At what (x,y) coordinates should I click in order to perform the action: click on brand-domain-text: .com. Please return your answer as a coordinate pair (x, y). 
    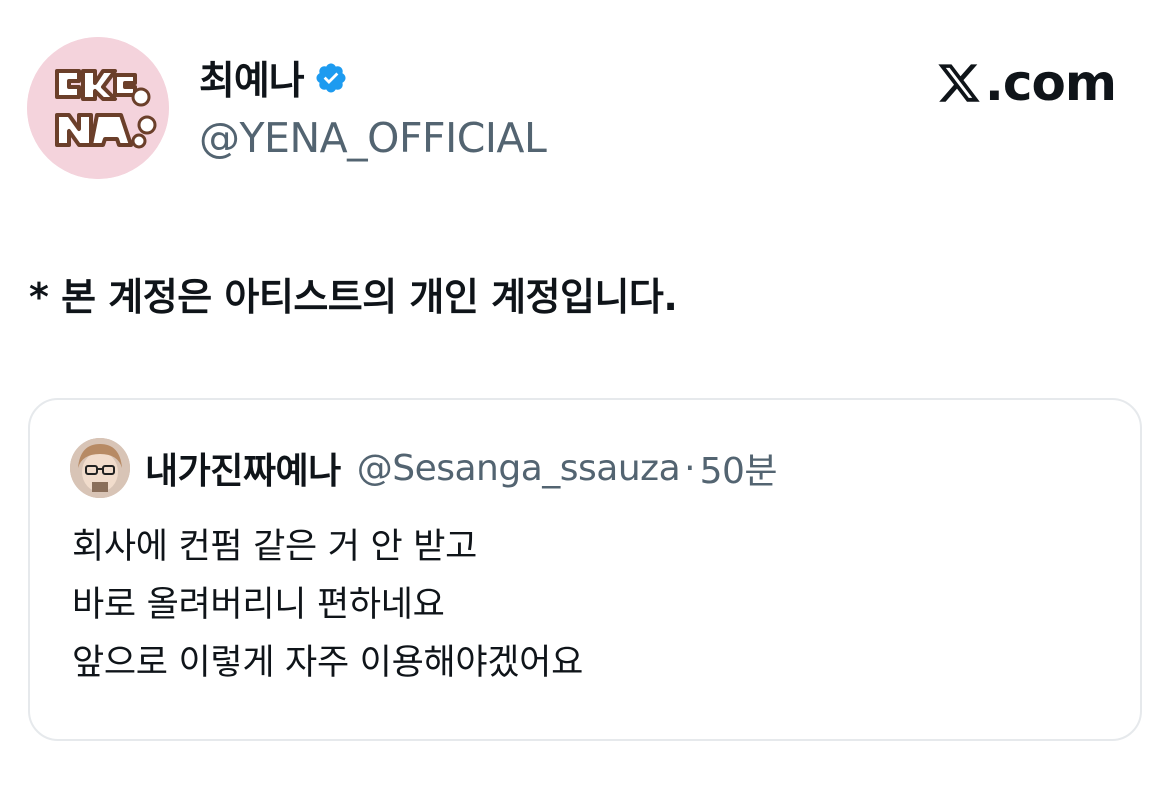
    Looking at the image, I should click on (1050, 83).